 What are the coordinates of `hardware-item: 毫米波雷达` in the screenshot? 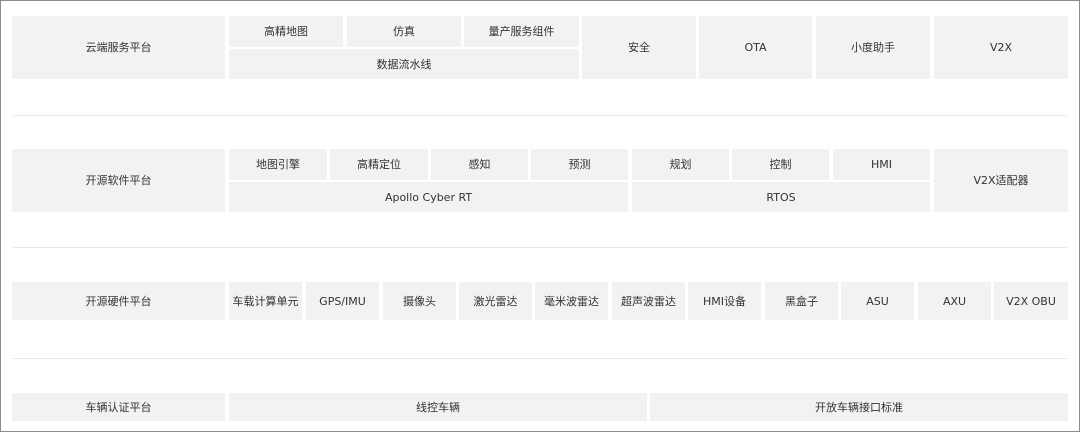 It's located at (571, 301).